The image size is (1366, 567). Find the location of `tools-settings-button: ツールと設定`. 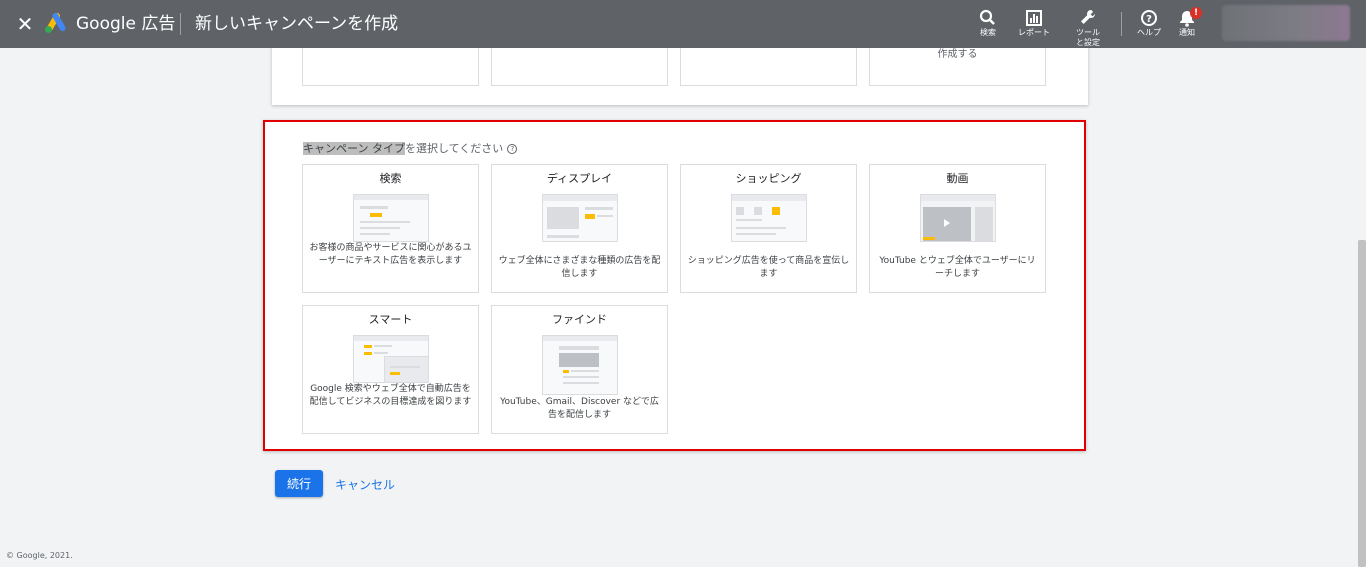

tools-settings-button: ツールと設定 is located at coordinates (1088, 27).